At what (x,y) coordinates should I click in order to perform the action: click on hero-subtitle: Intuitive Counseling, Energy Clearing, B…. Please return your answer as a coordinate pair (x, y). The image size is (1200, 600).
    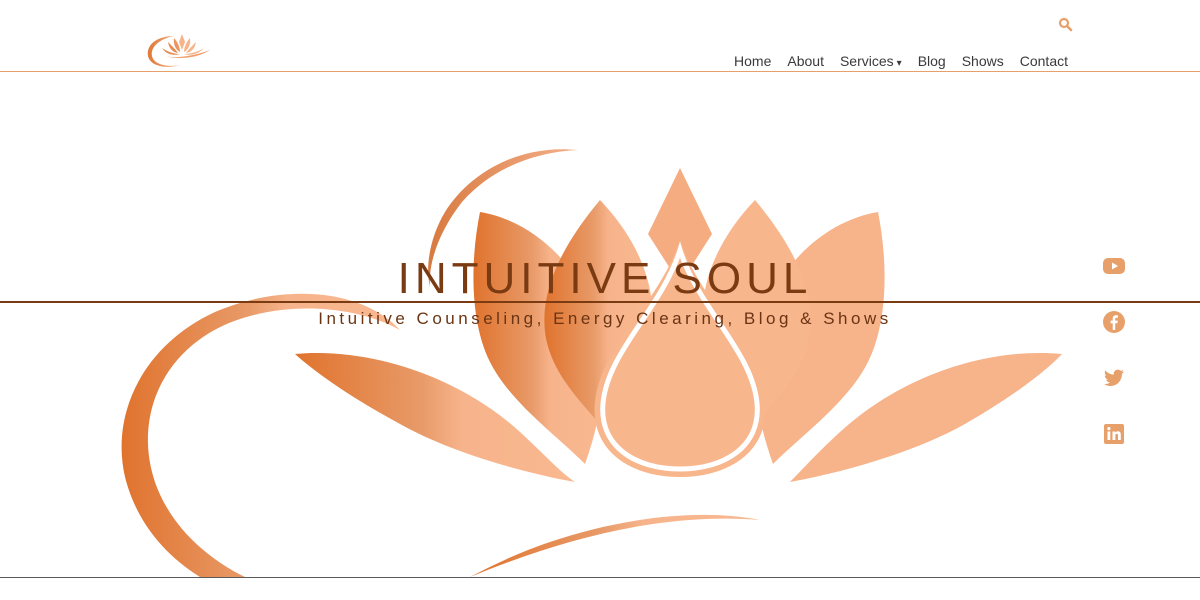
    Looking at the image, I should click on (605, 318).